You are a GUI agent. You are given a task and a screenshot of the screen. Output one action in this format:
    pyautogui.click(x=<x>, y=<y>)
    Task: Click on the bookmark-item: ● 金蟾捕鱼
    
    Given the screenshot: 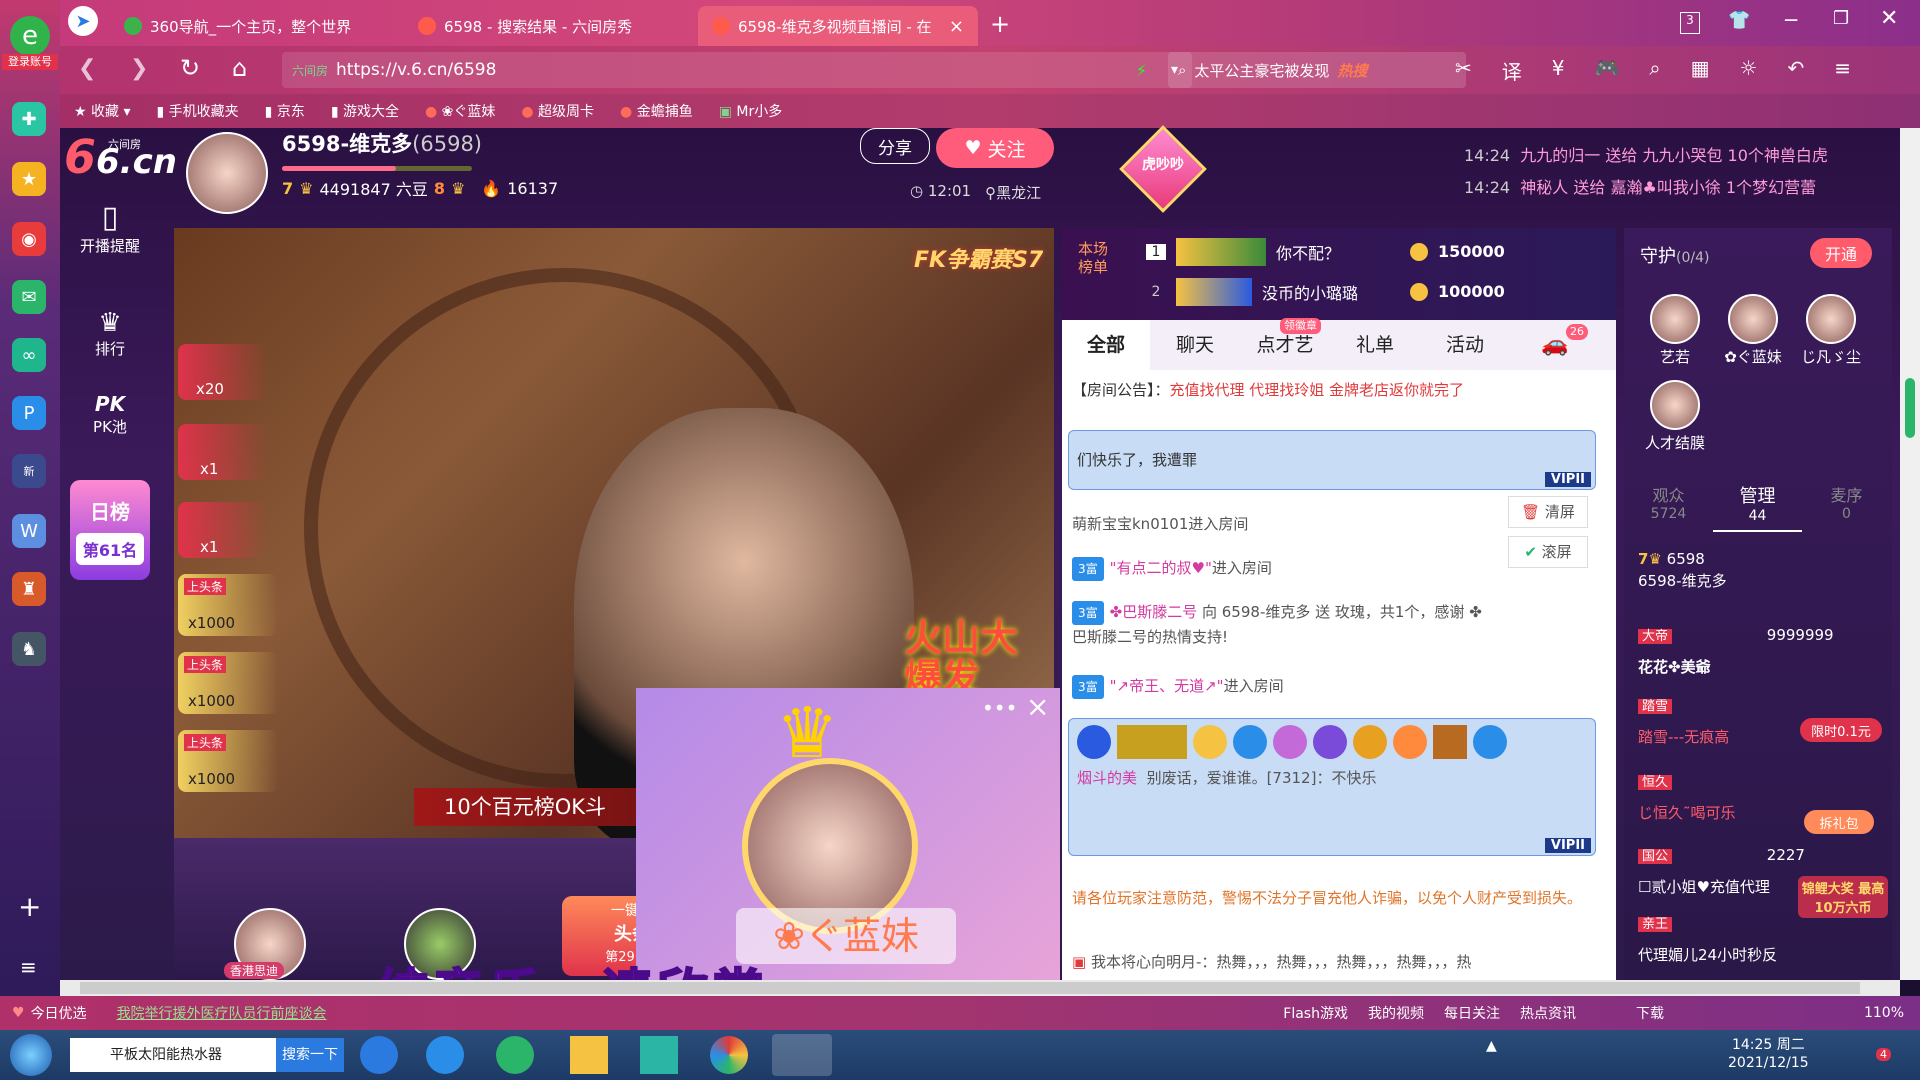 What is the action you would take?
    pyautogui.click(x=656, y=111)
    